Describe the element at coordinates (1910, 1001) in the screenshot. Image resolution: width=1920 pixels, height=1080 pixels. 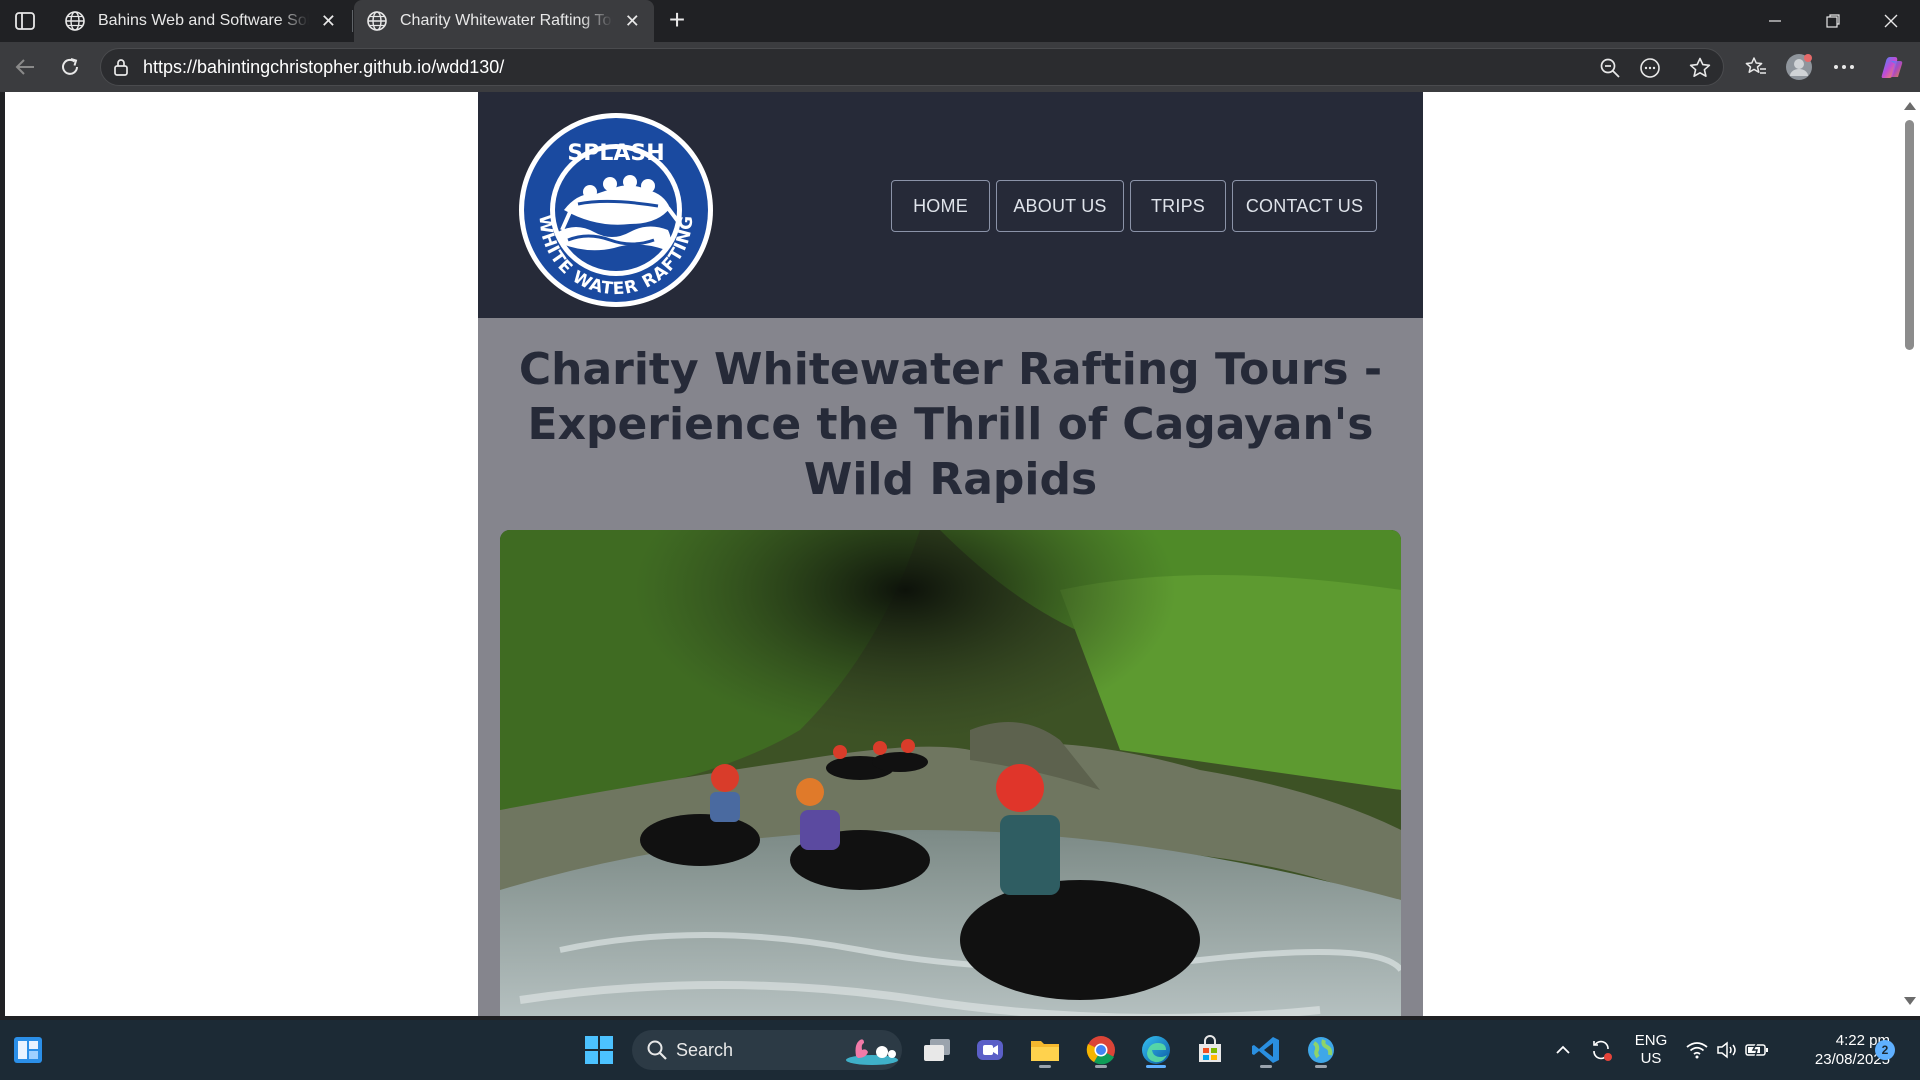
I see `scroll-down-arrow-icon` at that location.